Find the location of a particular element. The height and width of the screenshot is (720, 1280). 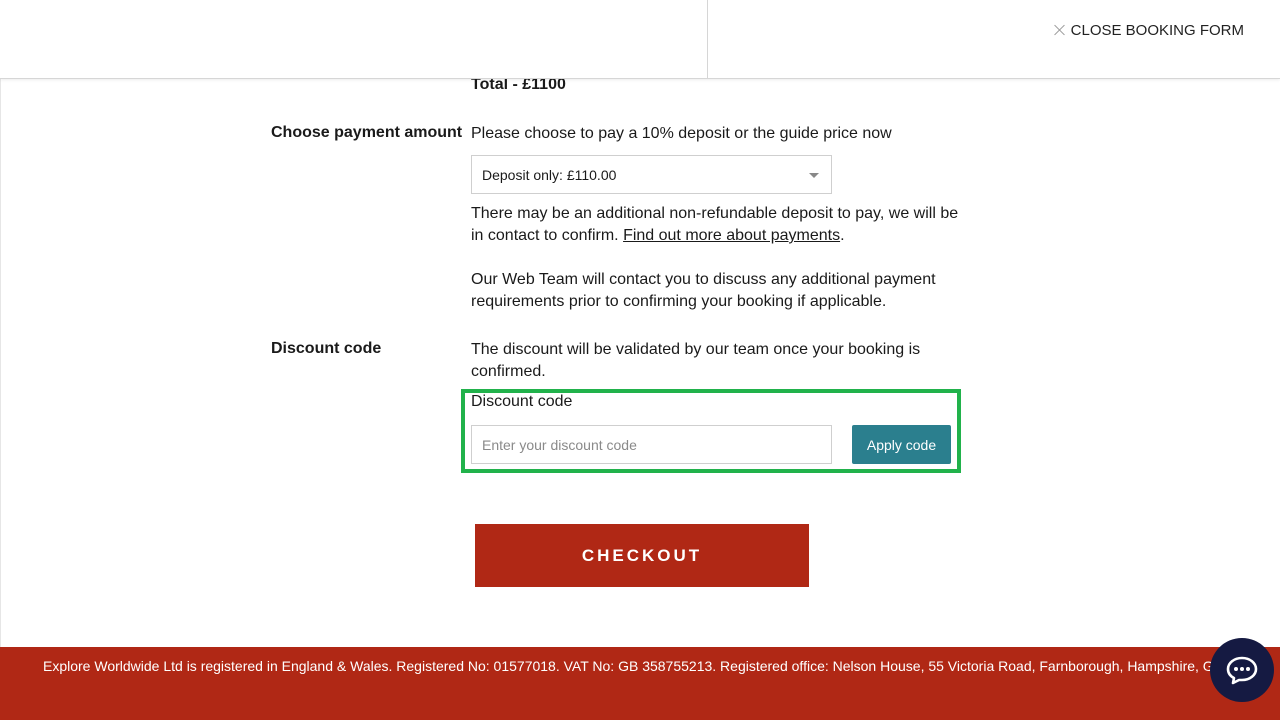

chevron-down-icon is located at coordinates (814, 175).